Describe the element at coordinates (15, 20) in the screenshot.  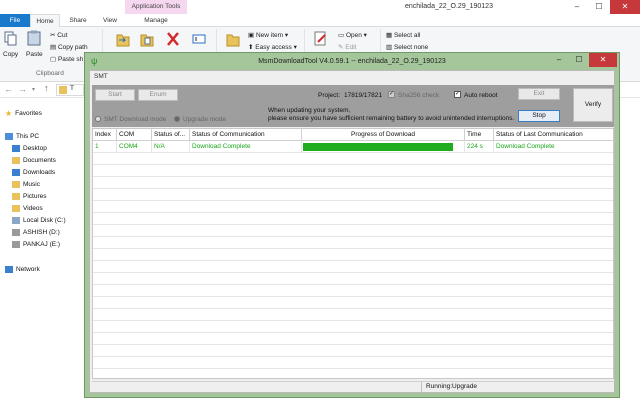
I see `tab-file: File` at that location.